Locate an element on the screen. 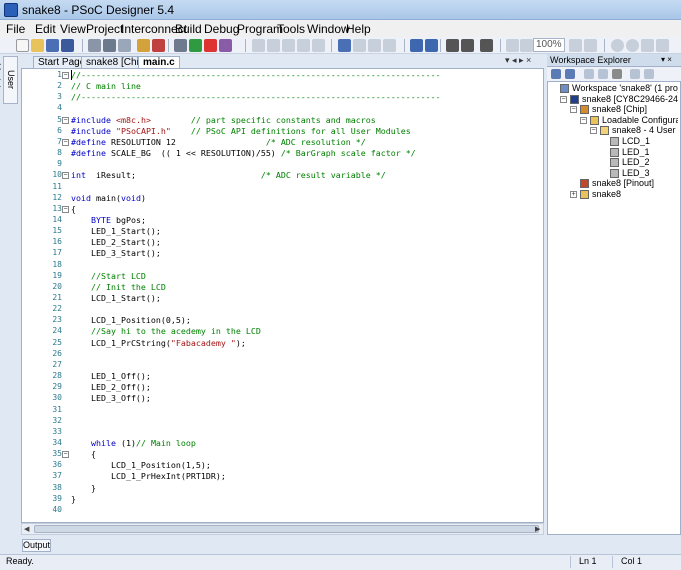  config-icon is located at coordinates (124, 45).